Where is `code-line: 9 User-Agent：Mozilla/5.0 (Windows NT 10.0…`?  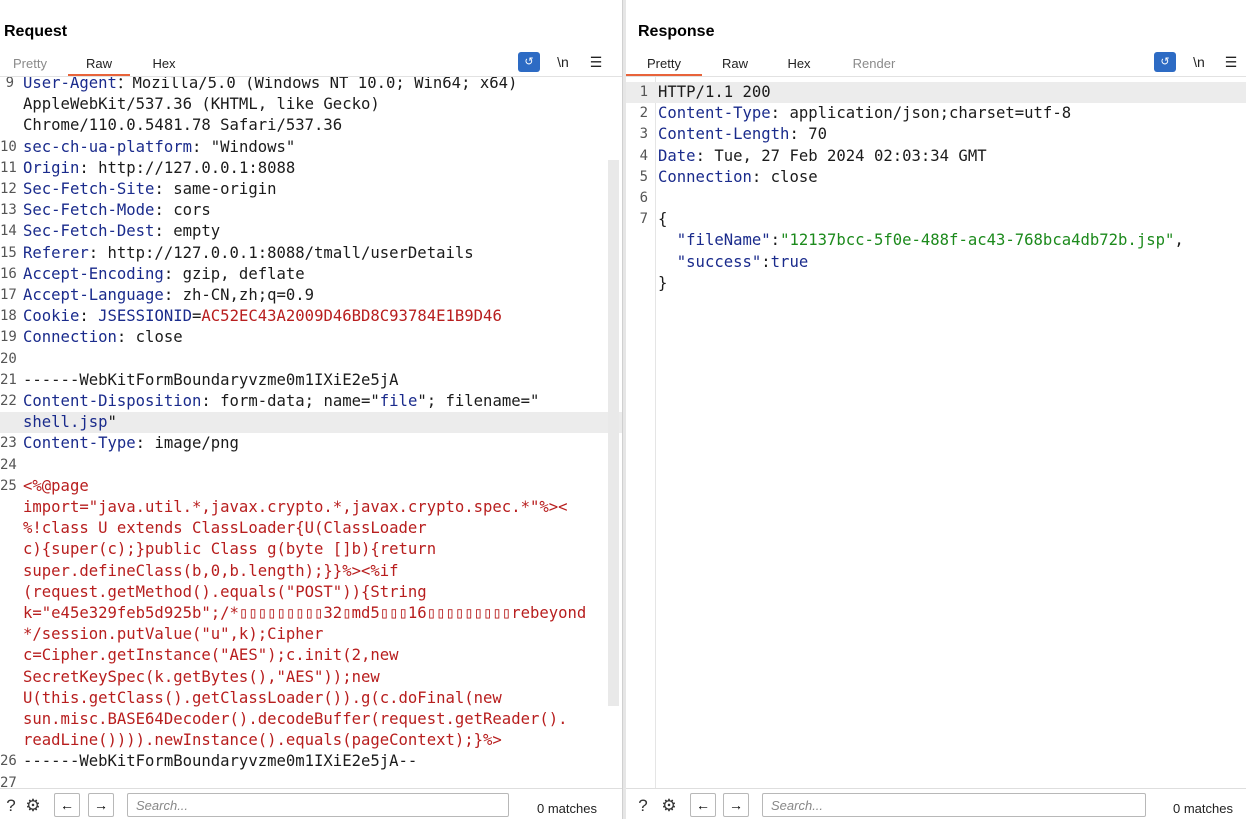
code-line: 9 User-Agent：Mozilla/5.0 (Windows NT 10.0… is located at coordinates (311, 85).